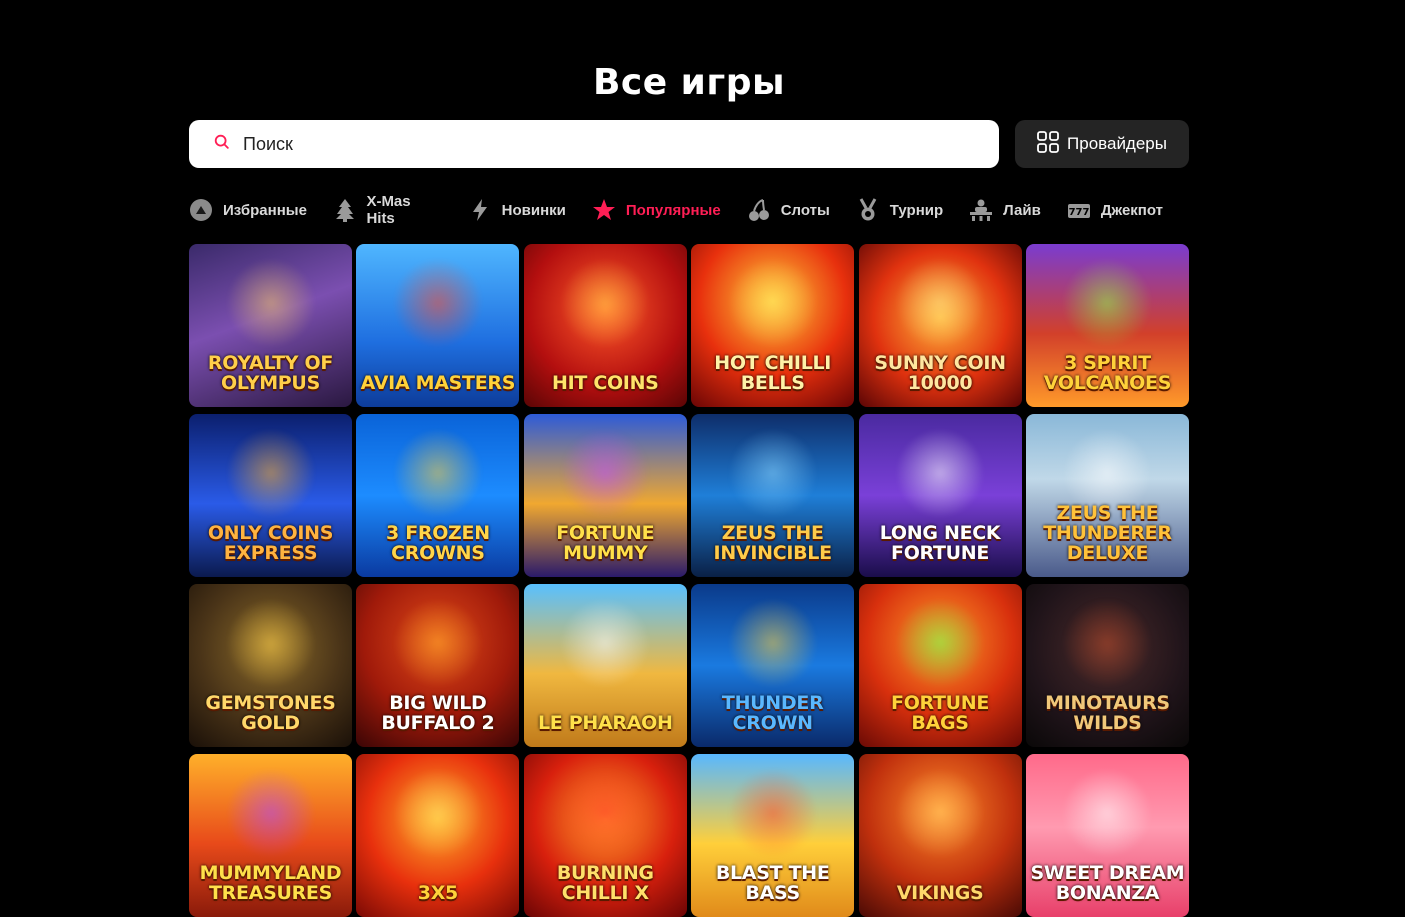 Image resolution: width=1405 pixels, height=917 pixels. What do you see at coordinates (773, 543) in the screenshot?
I see `game-title: Zeus The Invincible` at bounding box center [773, 543].